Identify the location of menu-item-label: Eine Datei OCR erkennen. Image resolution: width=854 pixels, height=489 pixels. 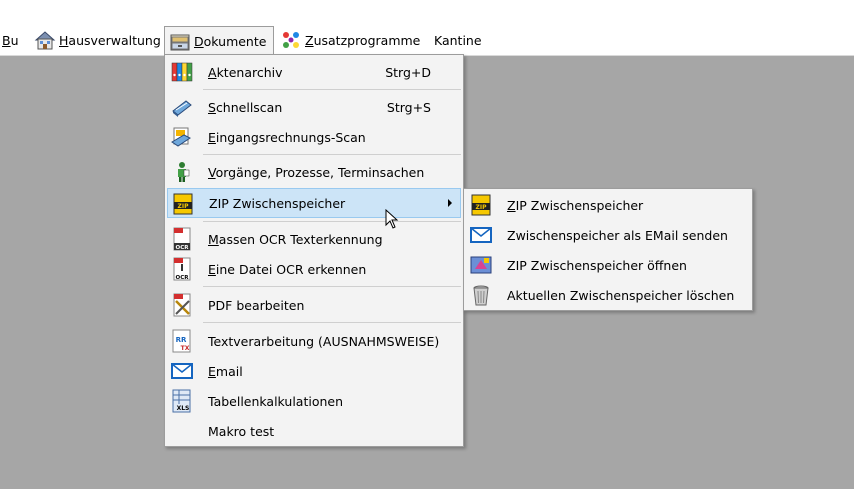
(287, 269).